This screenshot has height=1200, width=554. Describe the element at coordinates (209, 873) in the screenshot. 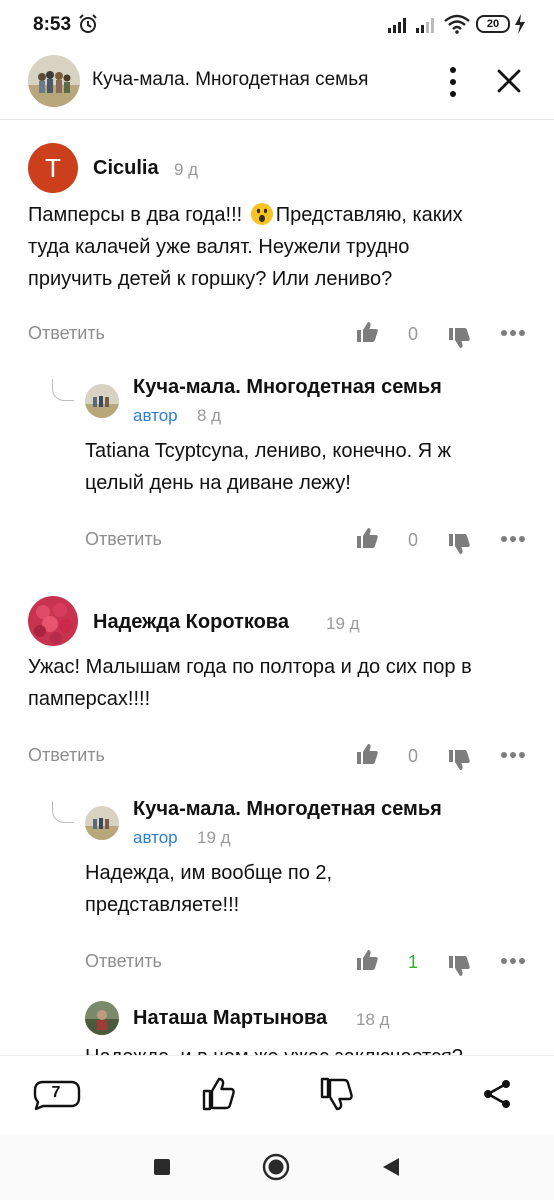

I see `comment-text-line: Надежда, им вообще по 2,` at that location.